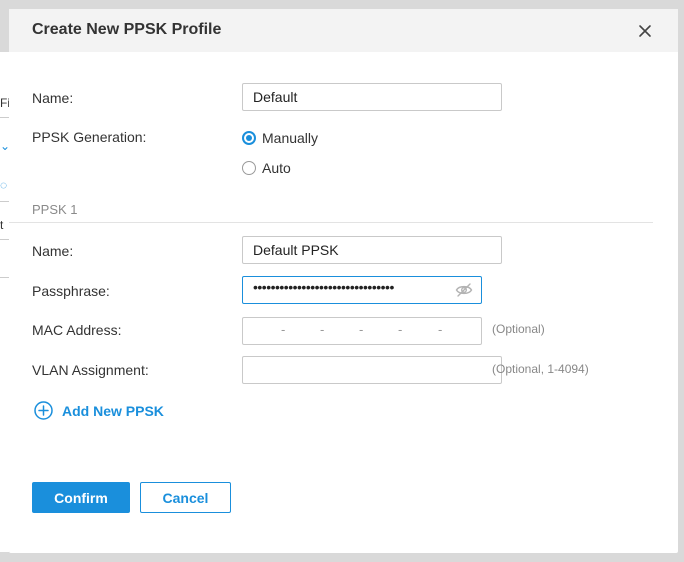  What do you see at coordinates (540, 369) in the screenshot?
I see `vlan-assignment-hint: (Optional, 1-4094)` at bounding box center [540, 369].